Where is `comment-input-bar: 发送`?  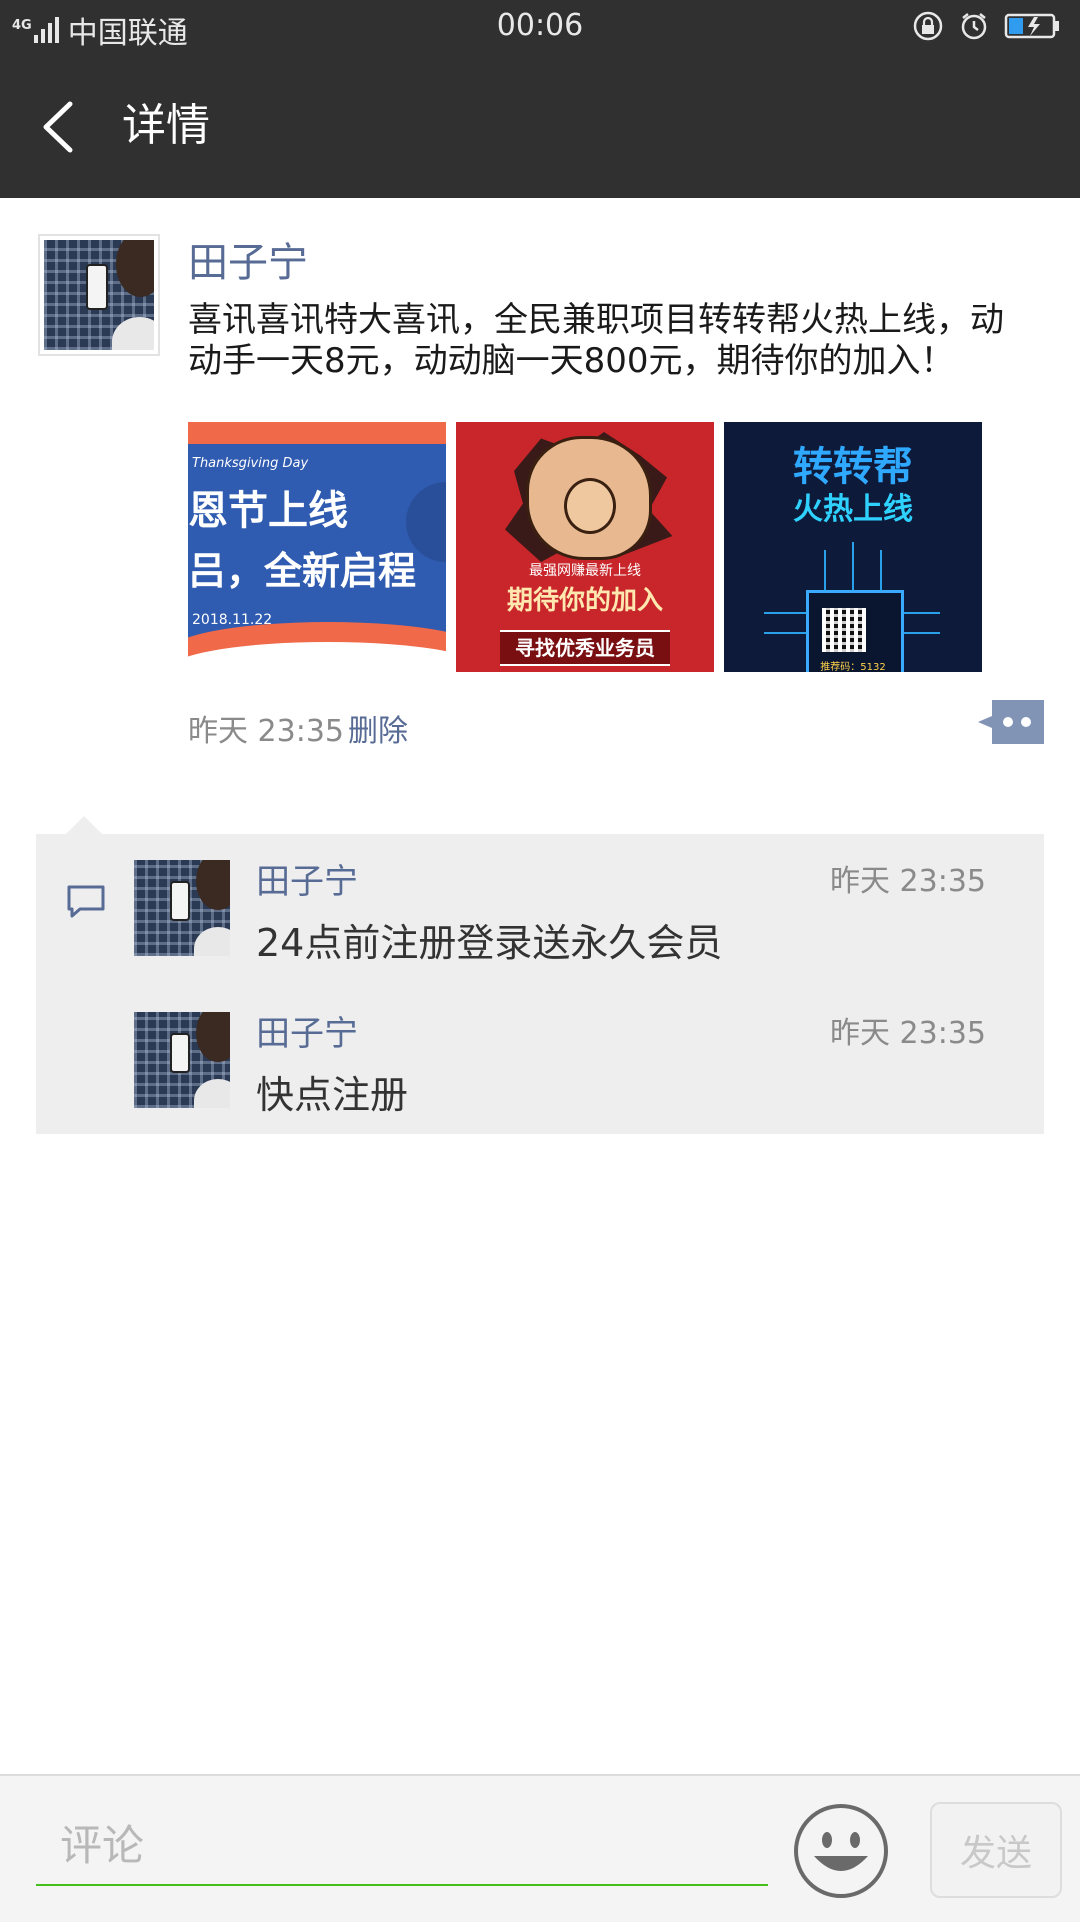
comment-input-bar: 发送 is located at coordinates (540, 1848).